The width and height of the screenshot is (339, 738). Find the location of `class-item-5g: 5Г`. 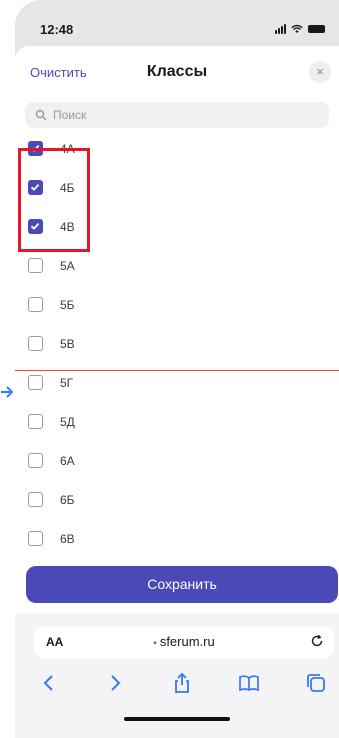

class-item-5g: 5Г is located at coordinates (177, 383).